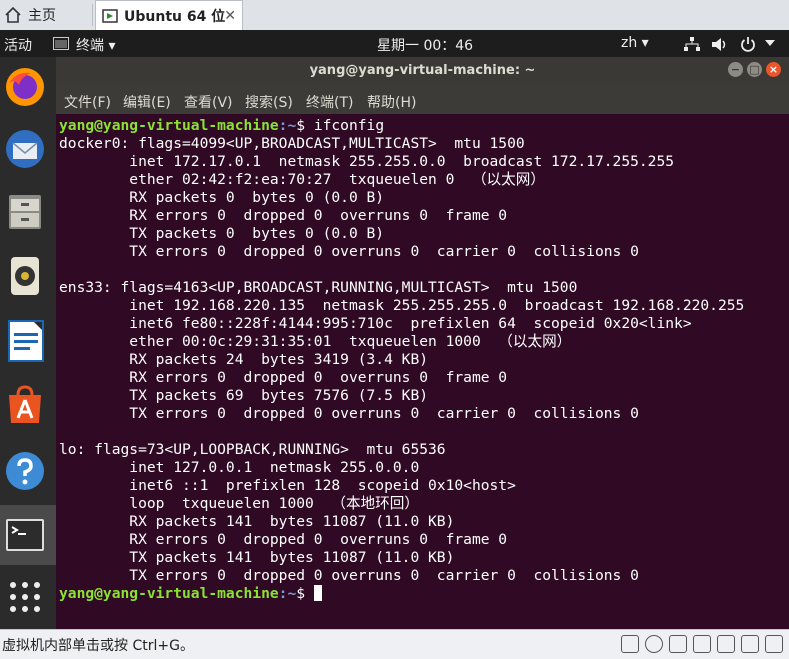 This screenshot has width=789, height=659. What do you see at coordinates (720, 44) in the screenshot?
I see `volume-icon` at bounding box center [720, 44].